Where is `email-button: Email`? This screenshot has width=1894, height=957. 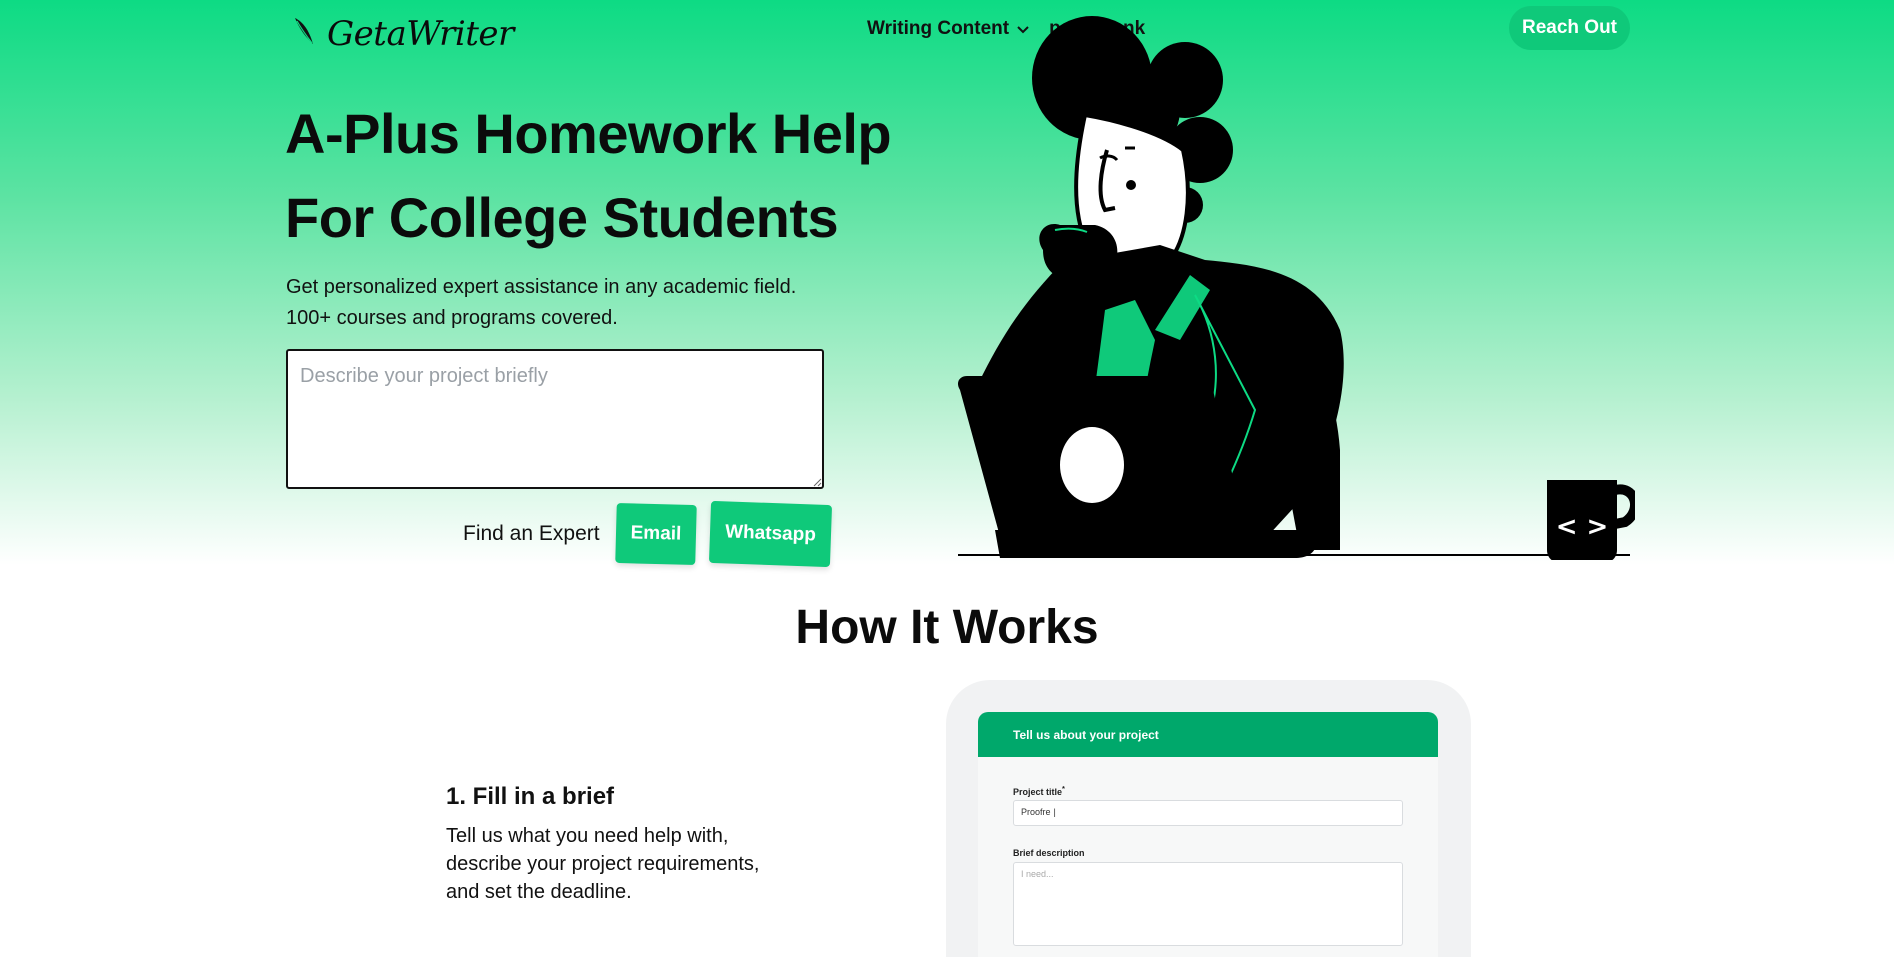
email-button: Email is located at coordinates (655, 534).